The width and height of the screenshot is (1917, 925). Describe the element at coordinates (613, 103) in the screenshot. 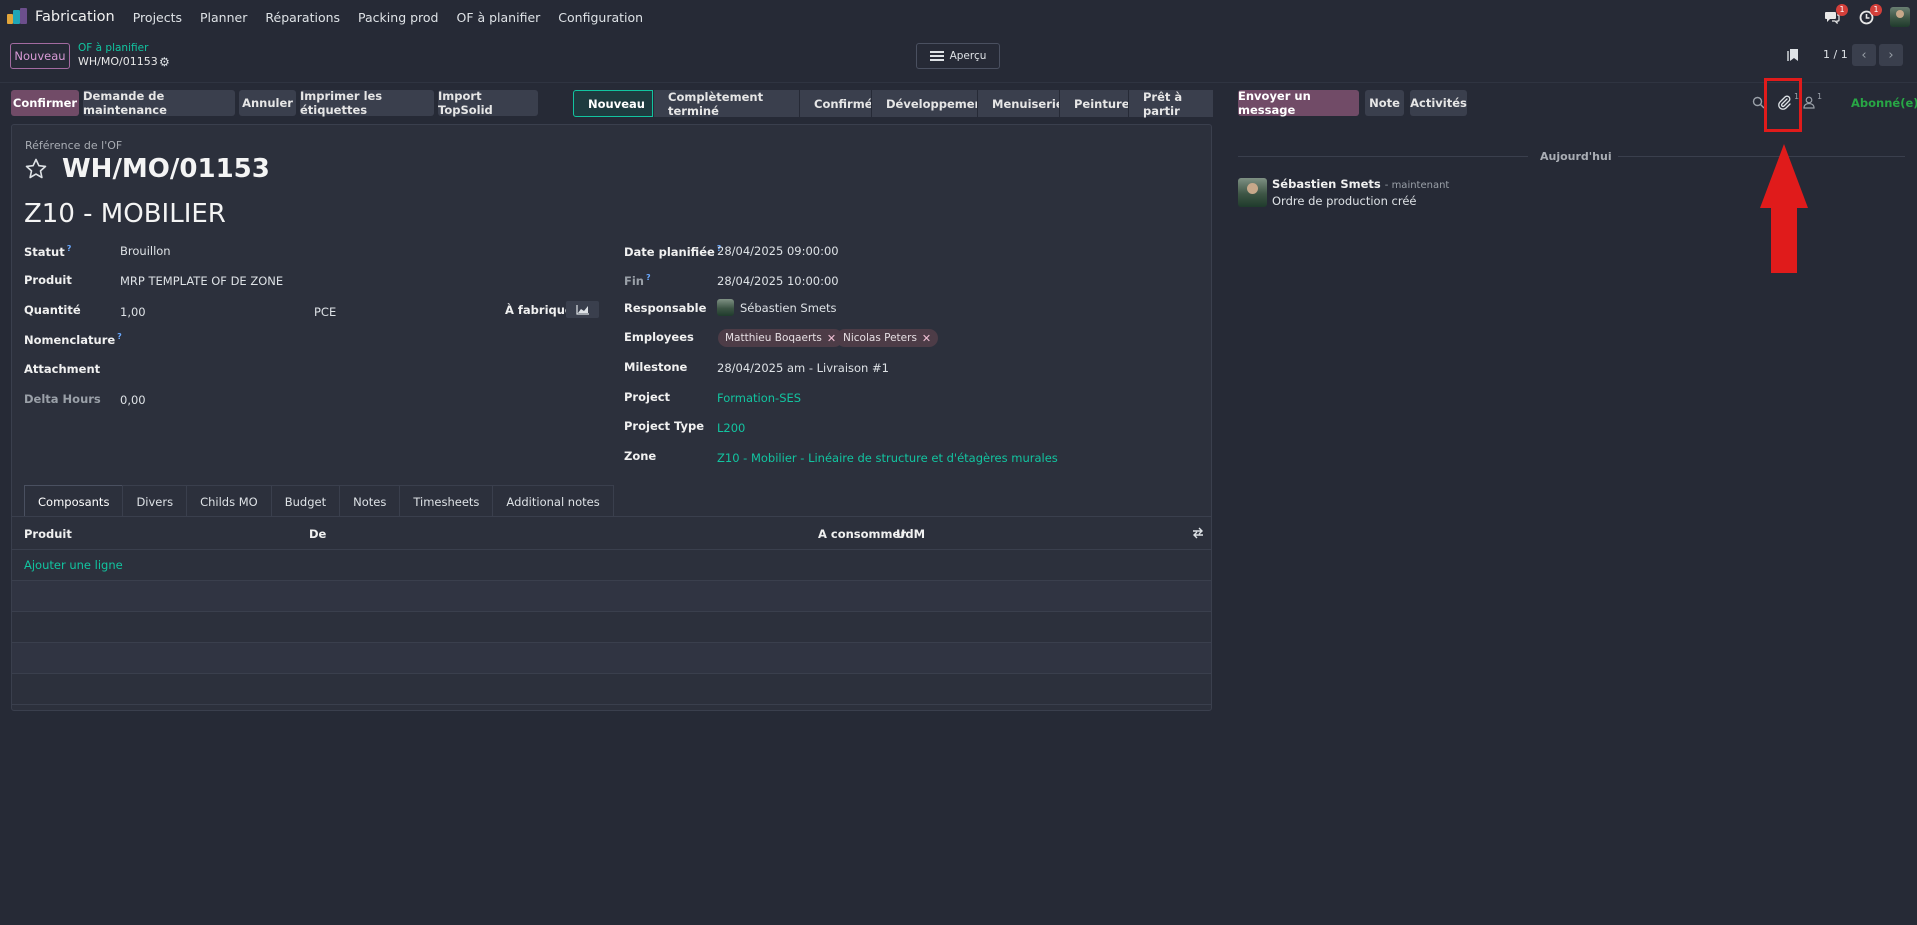

I see `stage-nouveau: Nouveau` at that location.